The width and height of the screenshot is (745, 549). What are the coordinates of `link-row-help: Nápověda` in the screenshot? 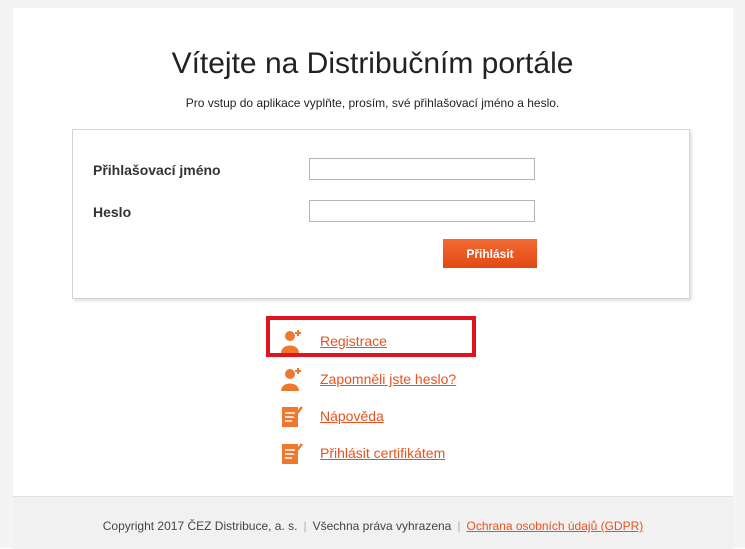 It's located at (332, 416).